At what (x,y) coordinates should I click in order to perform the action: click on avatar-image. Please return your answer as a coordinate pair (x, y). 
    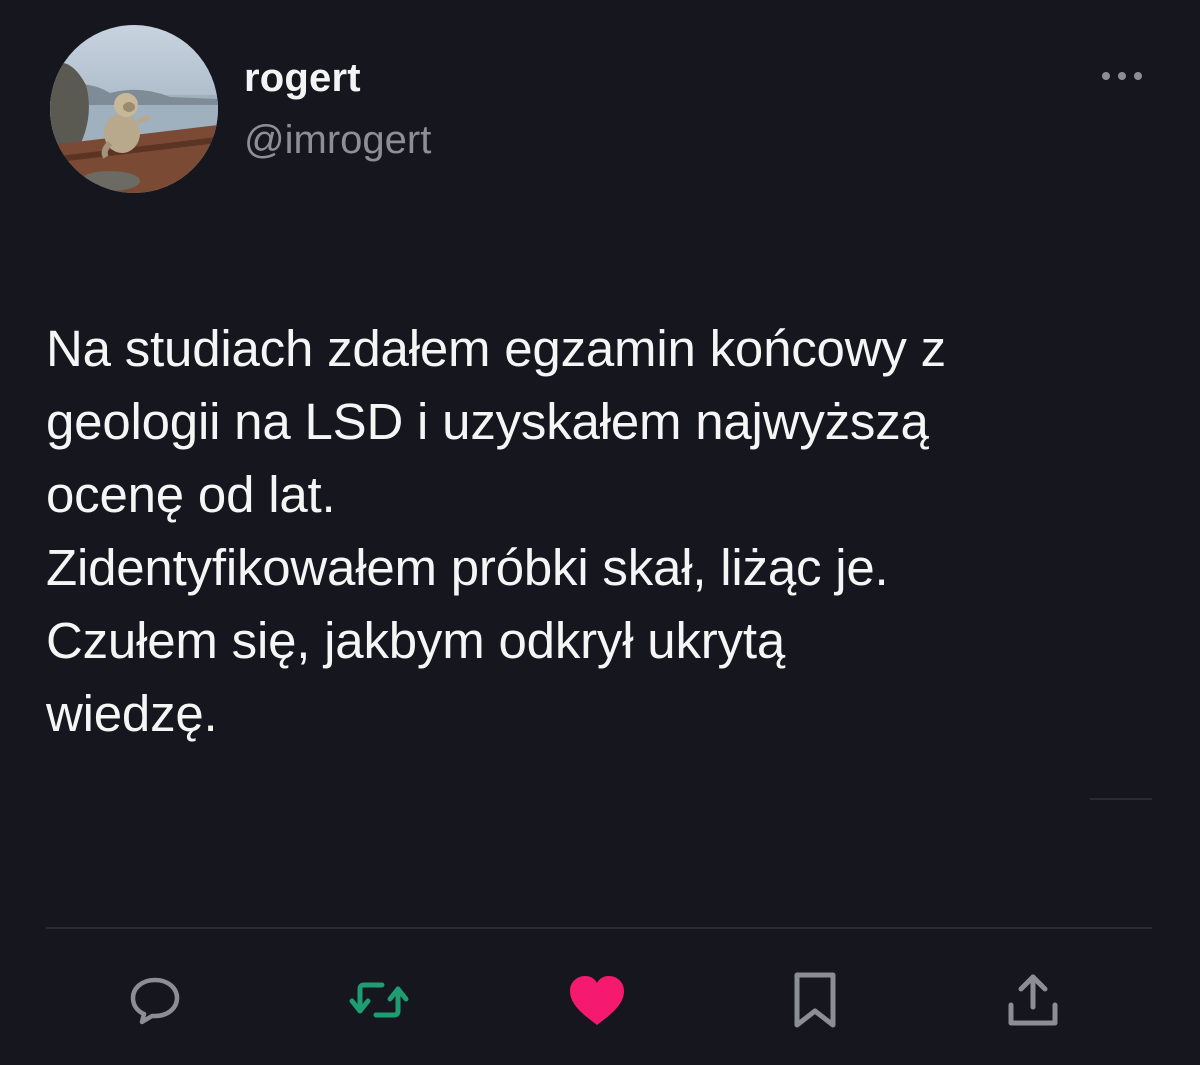
    Looking at the image, I should click on (134, 109).